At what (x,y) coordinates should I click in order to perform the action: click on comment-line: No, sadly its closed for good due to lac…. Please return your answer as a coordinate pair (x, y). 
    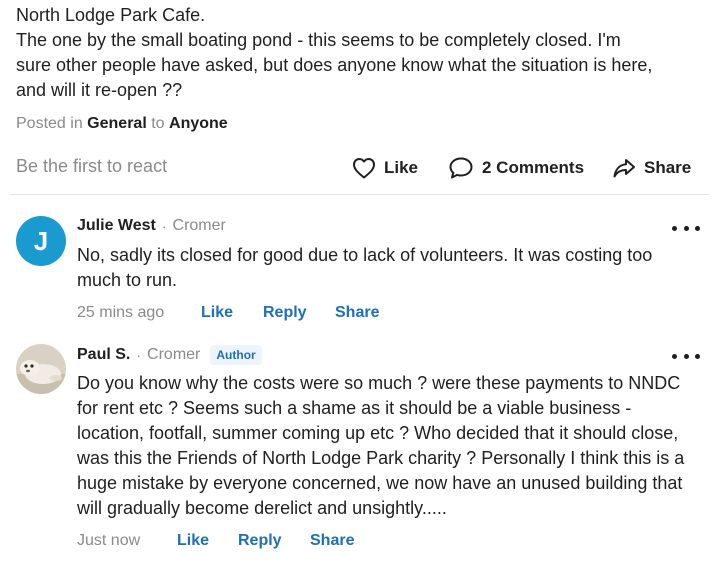
    Looking at the image, I should click on (365, 255).